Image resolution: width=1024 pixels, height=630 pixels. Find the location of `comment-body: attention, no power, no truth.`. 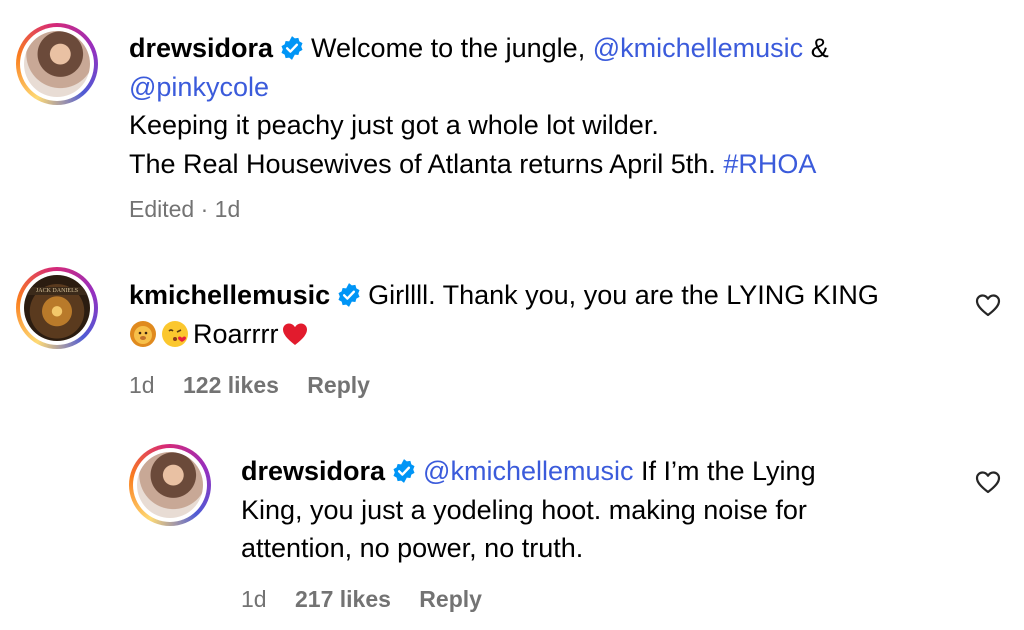

comment-body: attention, no power, no truth. is located at coordinates (412, 548).